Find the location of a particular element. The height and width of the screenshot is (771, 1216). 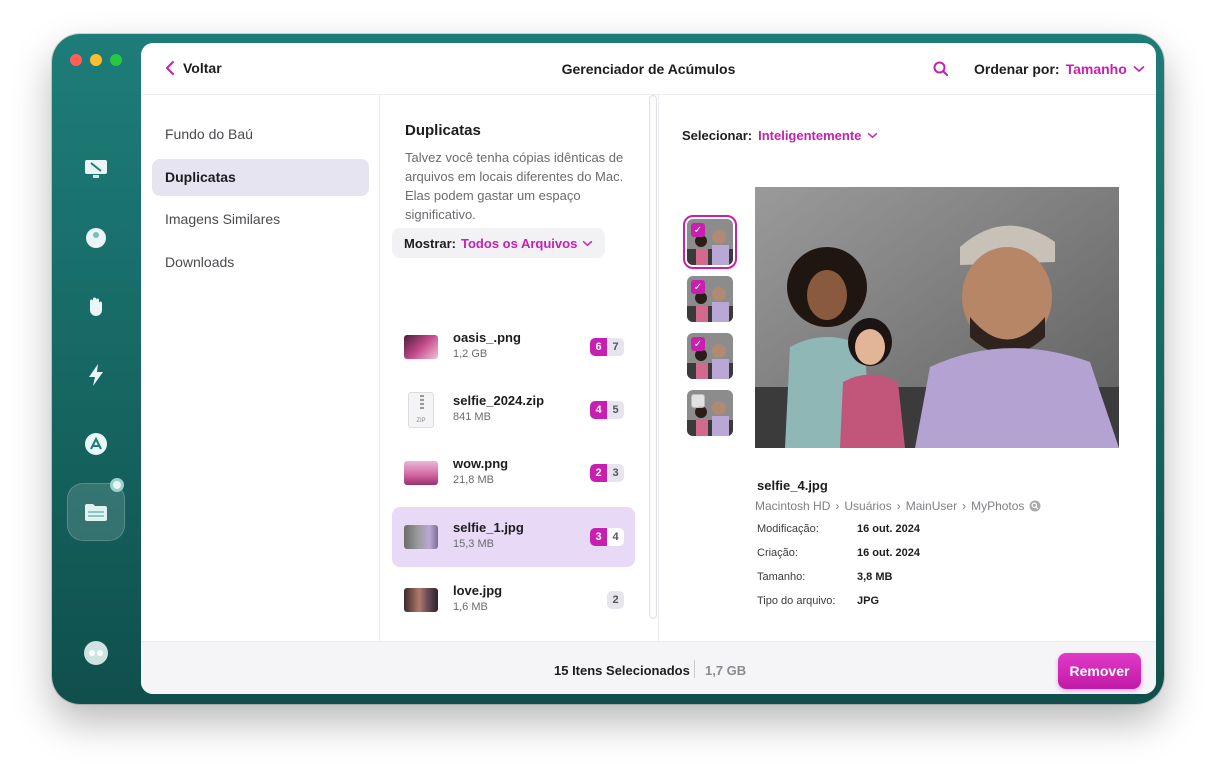

copies-badge: 2 3 is located at coordinates (607, 473).